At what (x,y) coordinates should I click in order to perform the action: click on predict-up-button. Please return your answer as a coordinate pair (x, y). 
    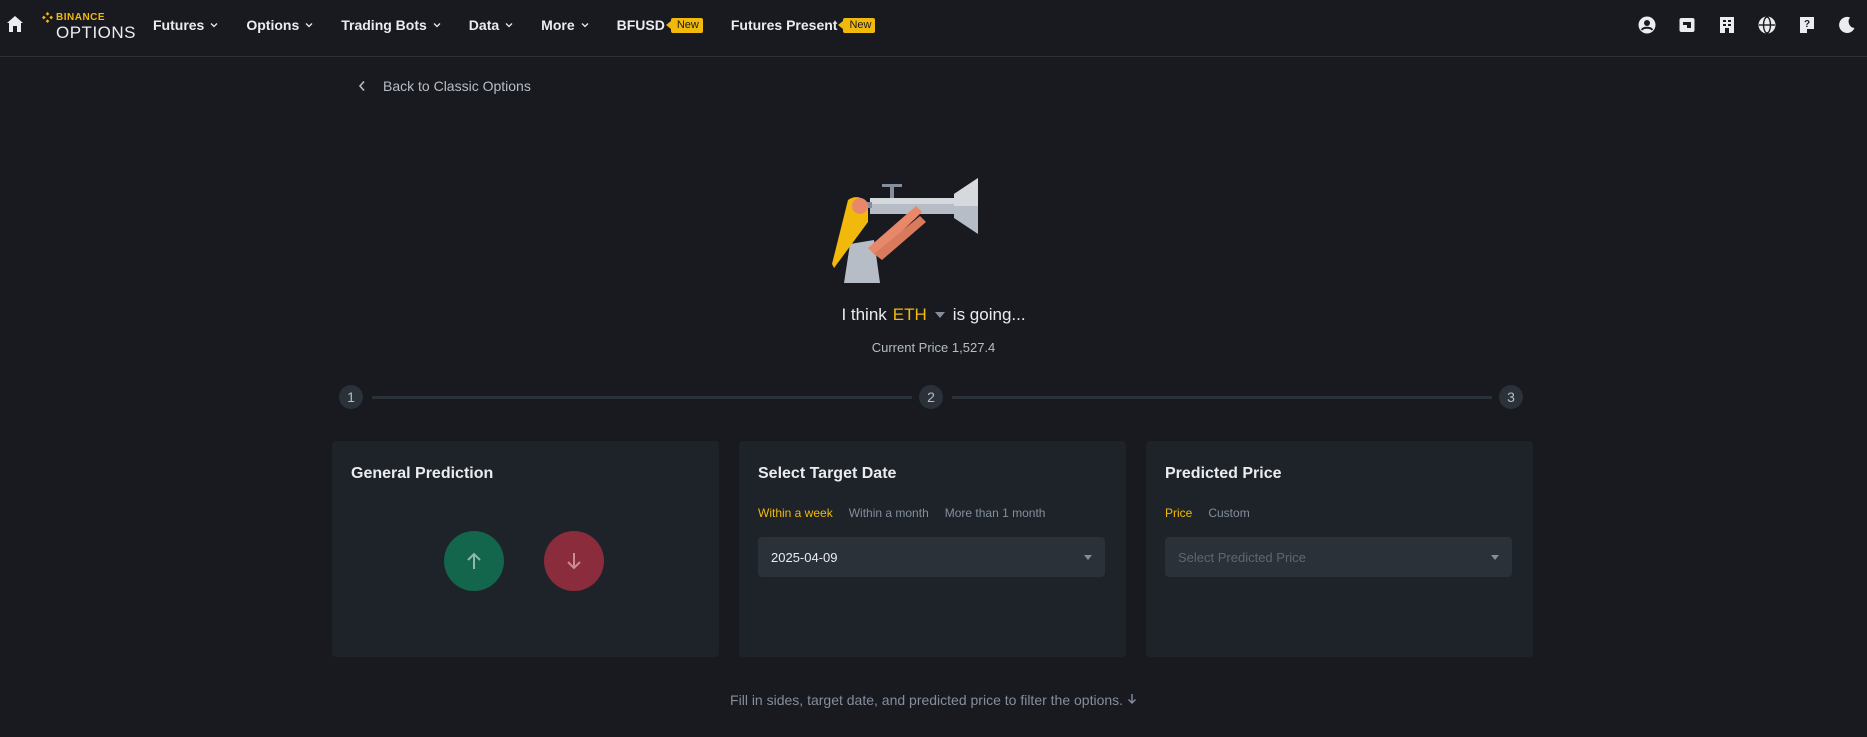
    Looking at the image, I should click on (474, 561).